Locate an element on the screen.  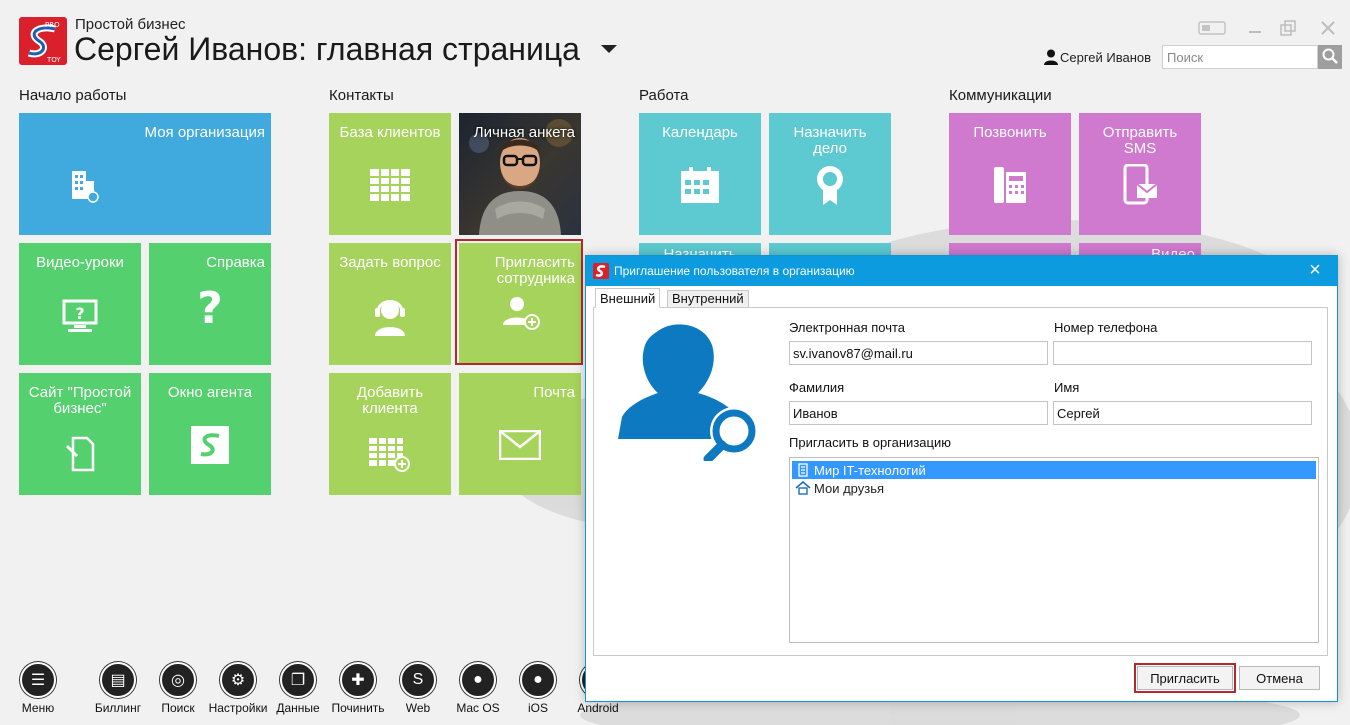
tile-personal-profile: Личная анкета is located at coordinates (520, 174).